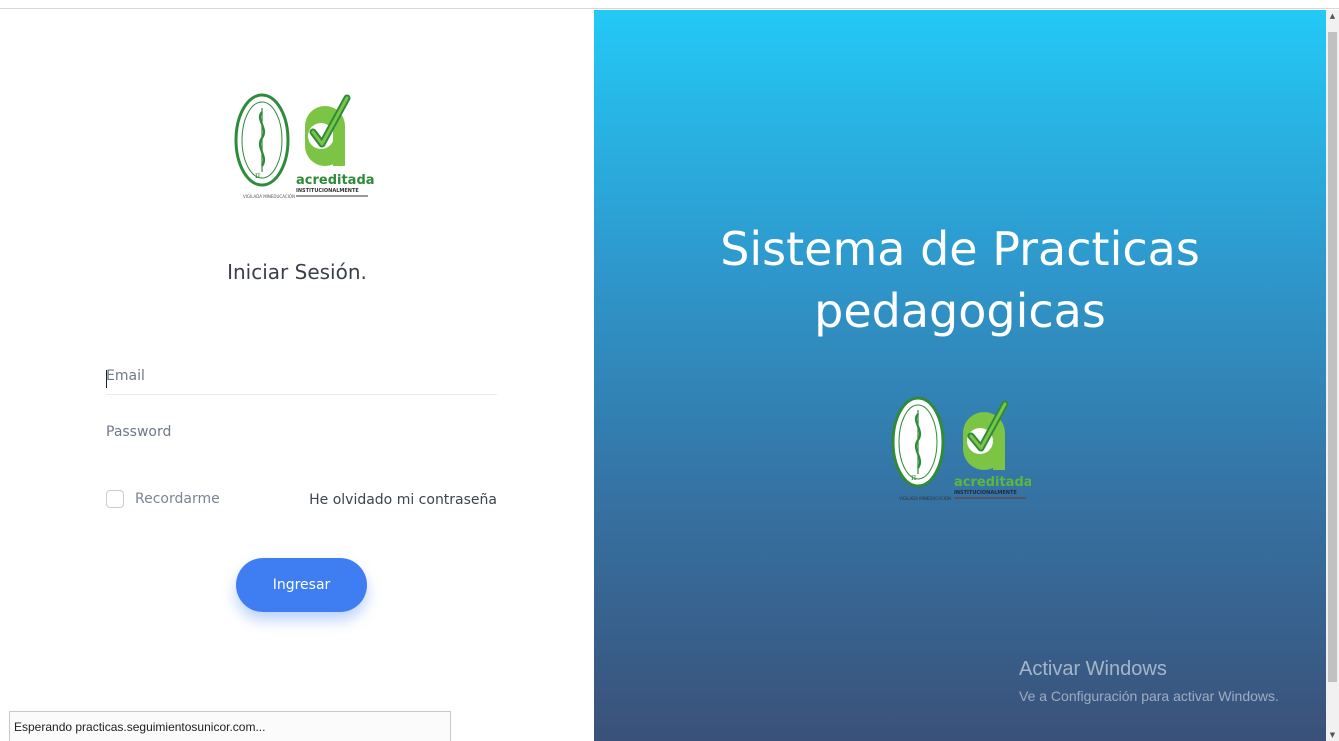  I want to click on remember-checkbox, so click(115, 499).